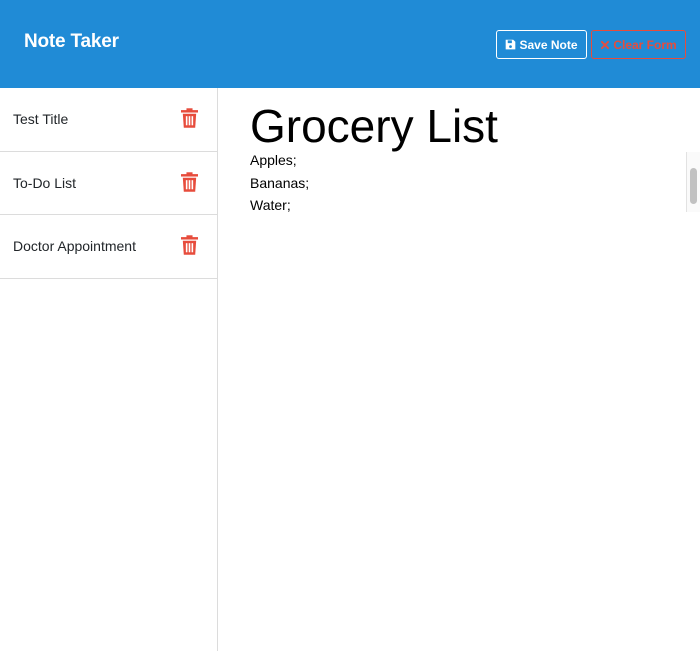 The image size is (700, 651). Describe the element at coordinates (467, 224) in the screenshot. I see `note-text-area: Apples; Bananas; Water;` at that location.